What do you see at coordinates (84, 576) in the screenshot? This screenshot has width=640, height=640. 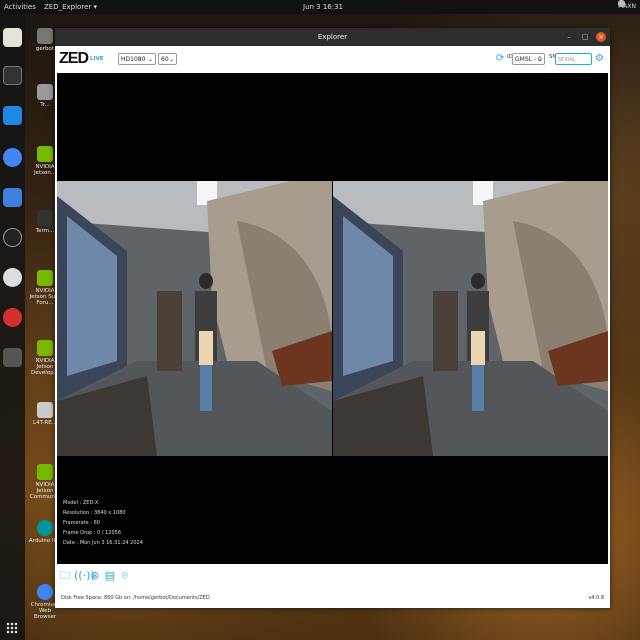 I see `broadcast-icon: ((·))` at bounding box center [84, 576].